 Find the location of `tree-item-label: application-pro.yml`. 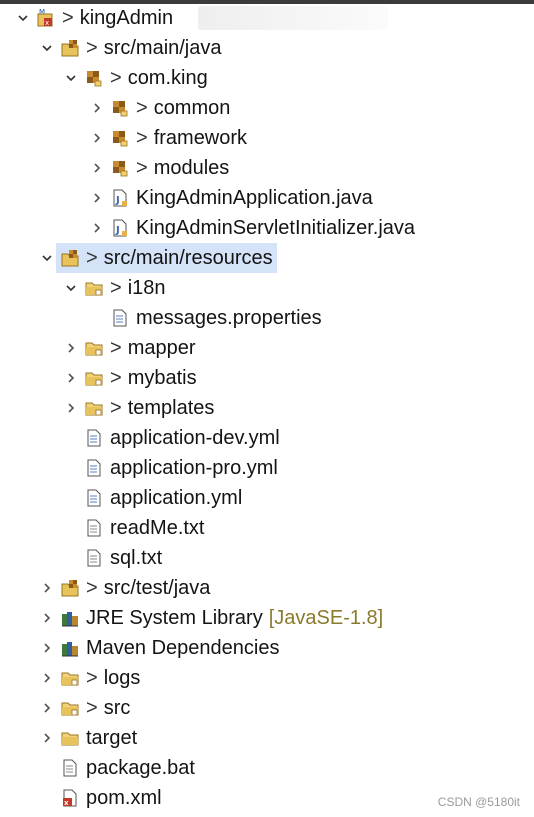

tree-item-label: application-pro.yml is located at coordinates (194, 468).